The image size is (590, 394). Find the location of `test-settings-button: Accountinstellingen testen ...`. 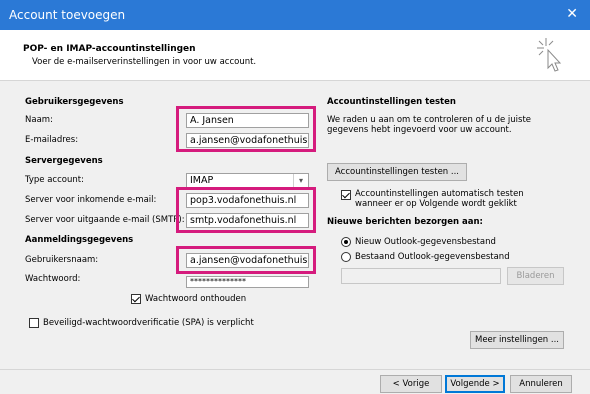

test-settings-button: Accountinstellingen testen ... is located at coordinates (397, 172).